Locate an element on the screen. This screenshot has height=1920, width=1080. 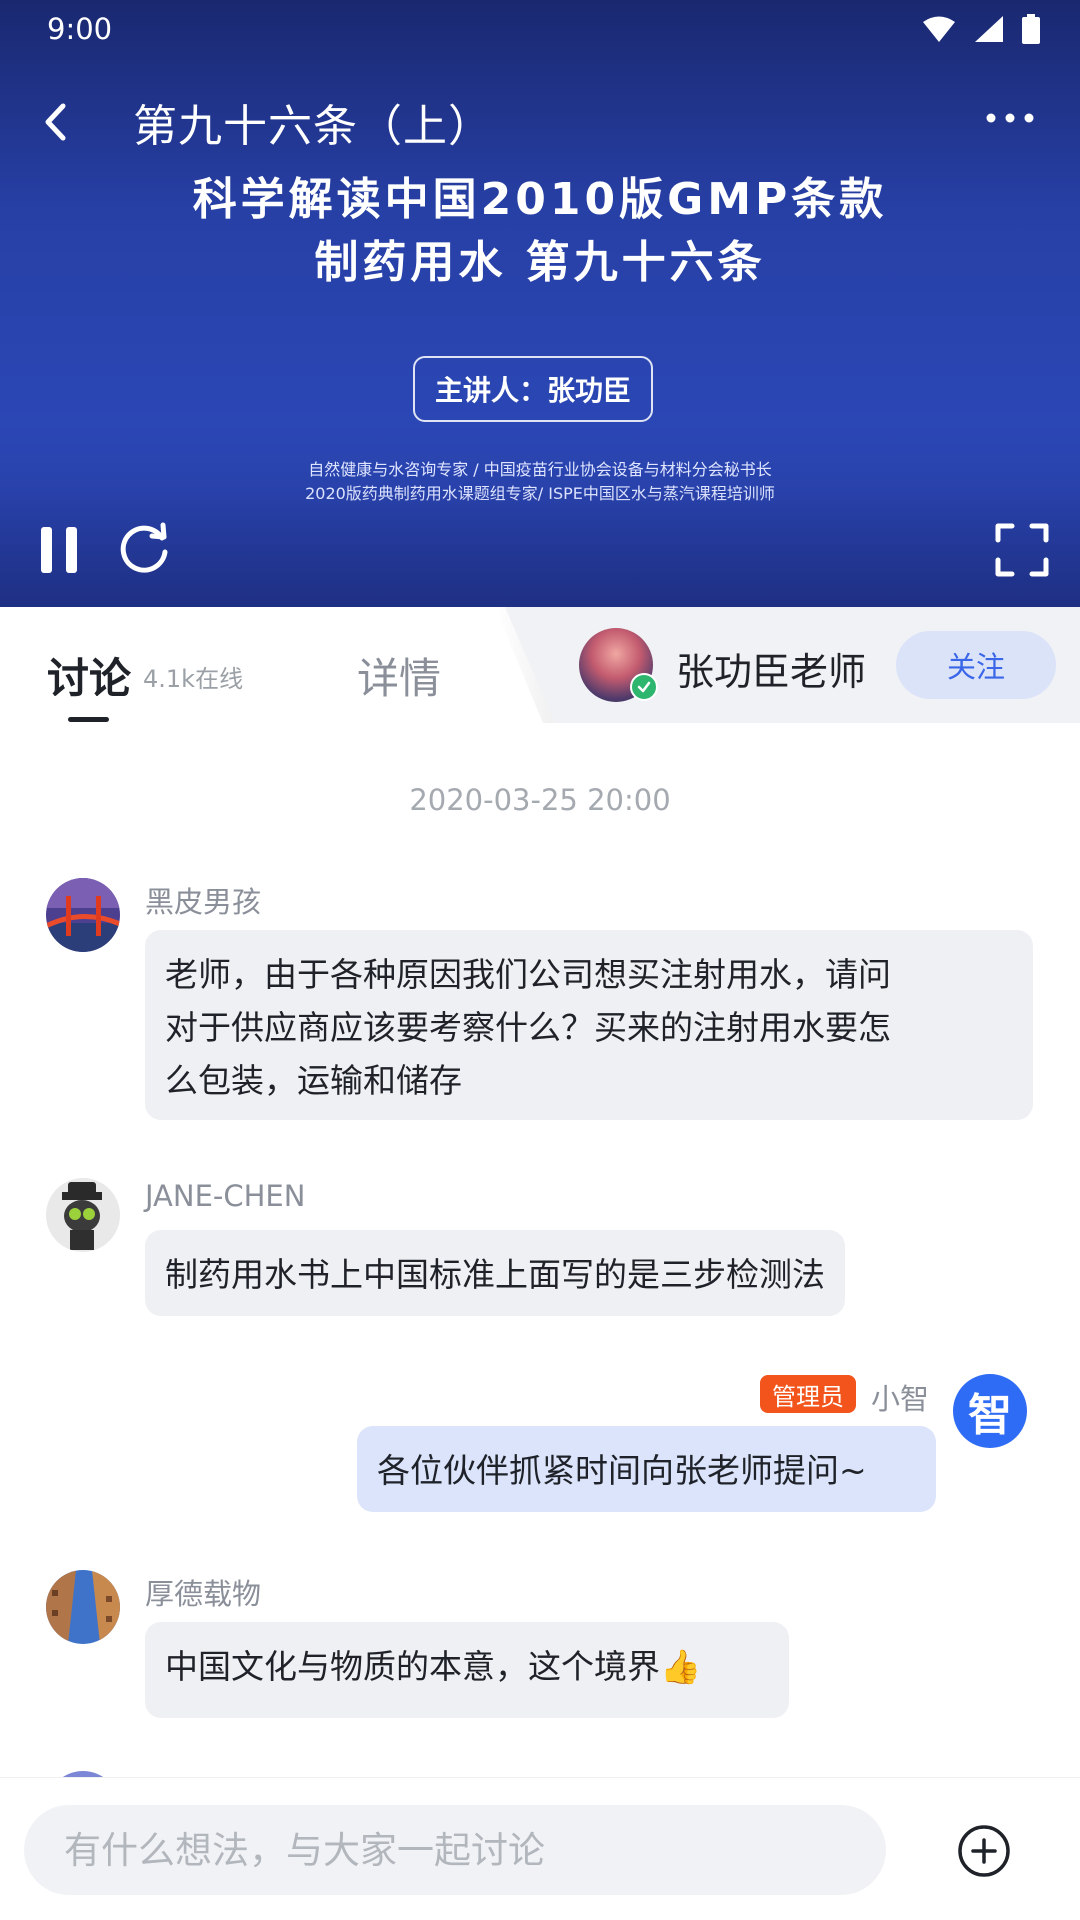
more-button is located at coordinates (1010, 118).